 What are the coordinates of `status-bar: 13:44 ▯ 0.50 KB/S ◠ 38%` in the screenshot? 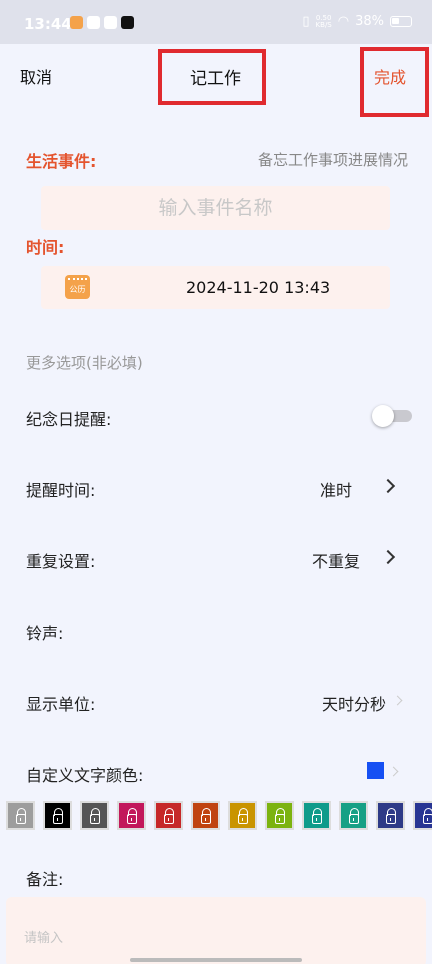 It's located at (216, 22).